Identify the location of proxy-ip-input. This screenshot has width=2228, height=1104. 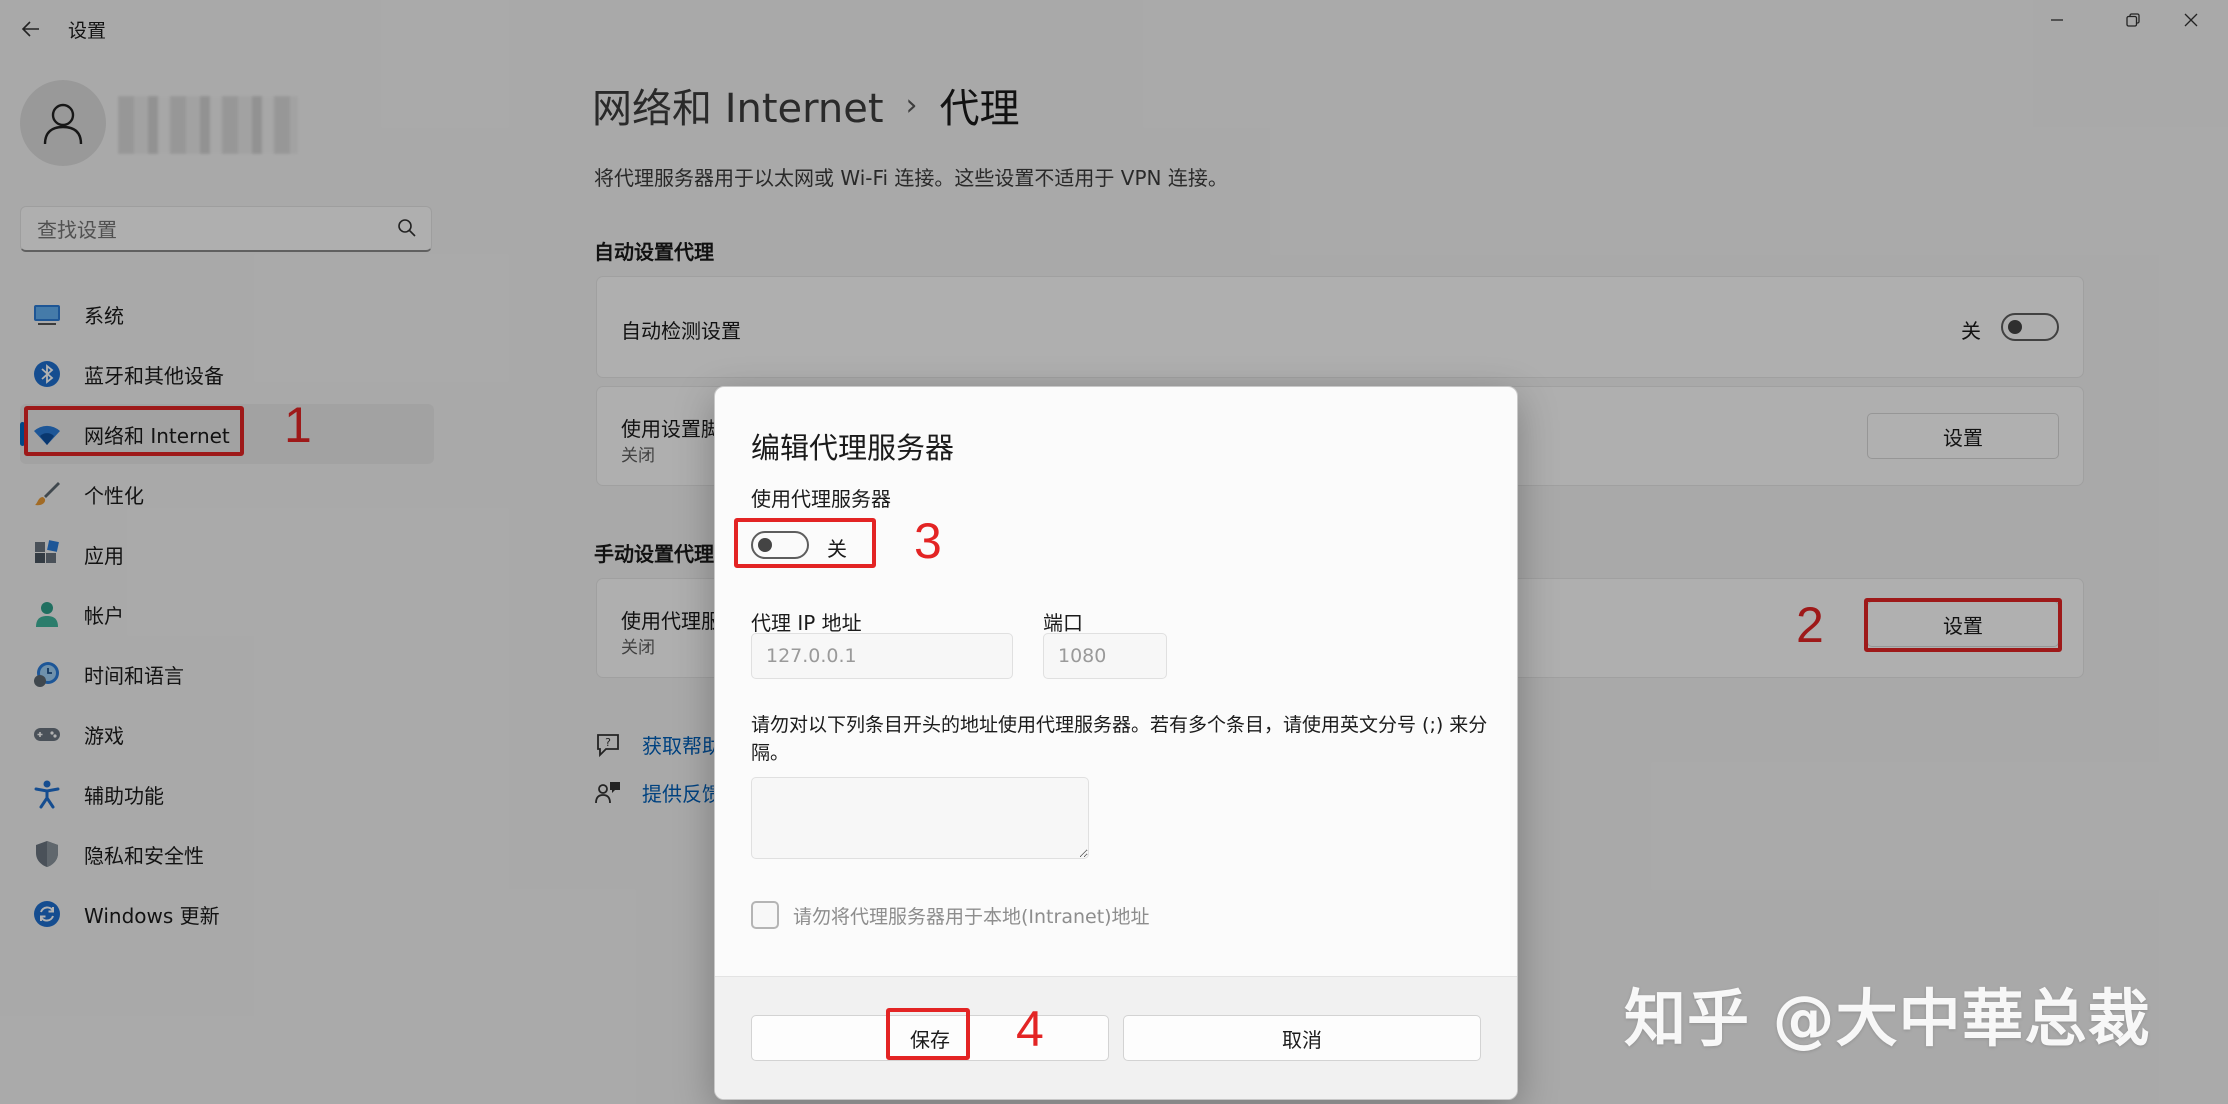
(882, 656).